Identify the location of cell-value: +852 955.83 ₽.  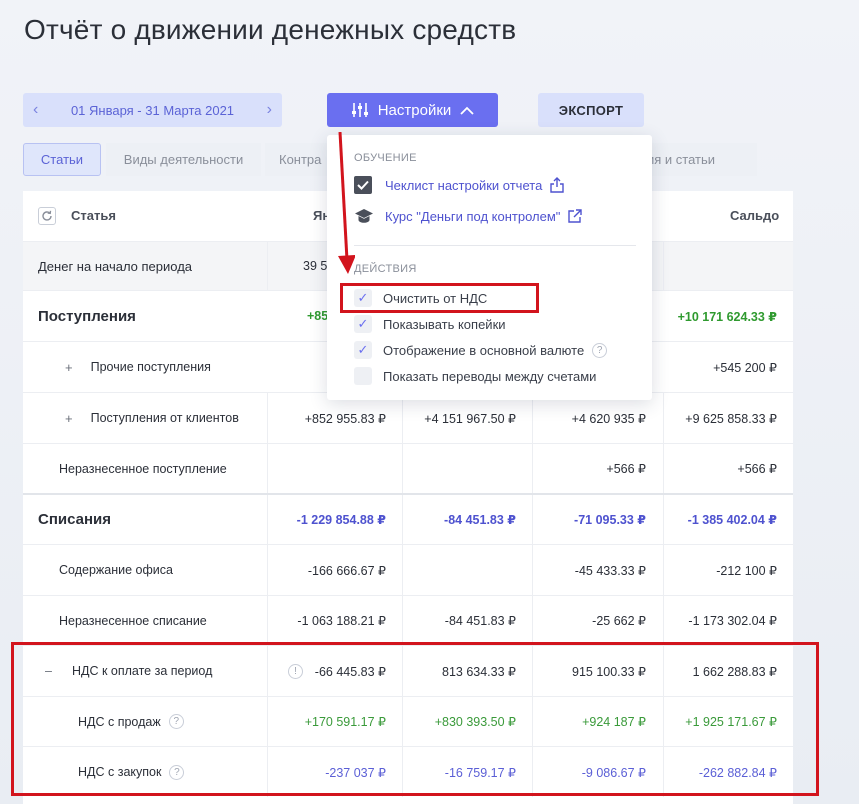
(345, 418).